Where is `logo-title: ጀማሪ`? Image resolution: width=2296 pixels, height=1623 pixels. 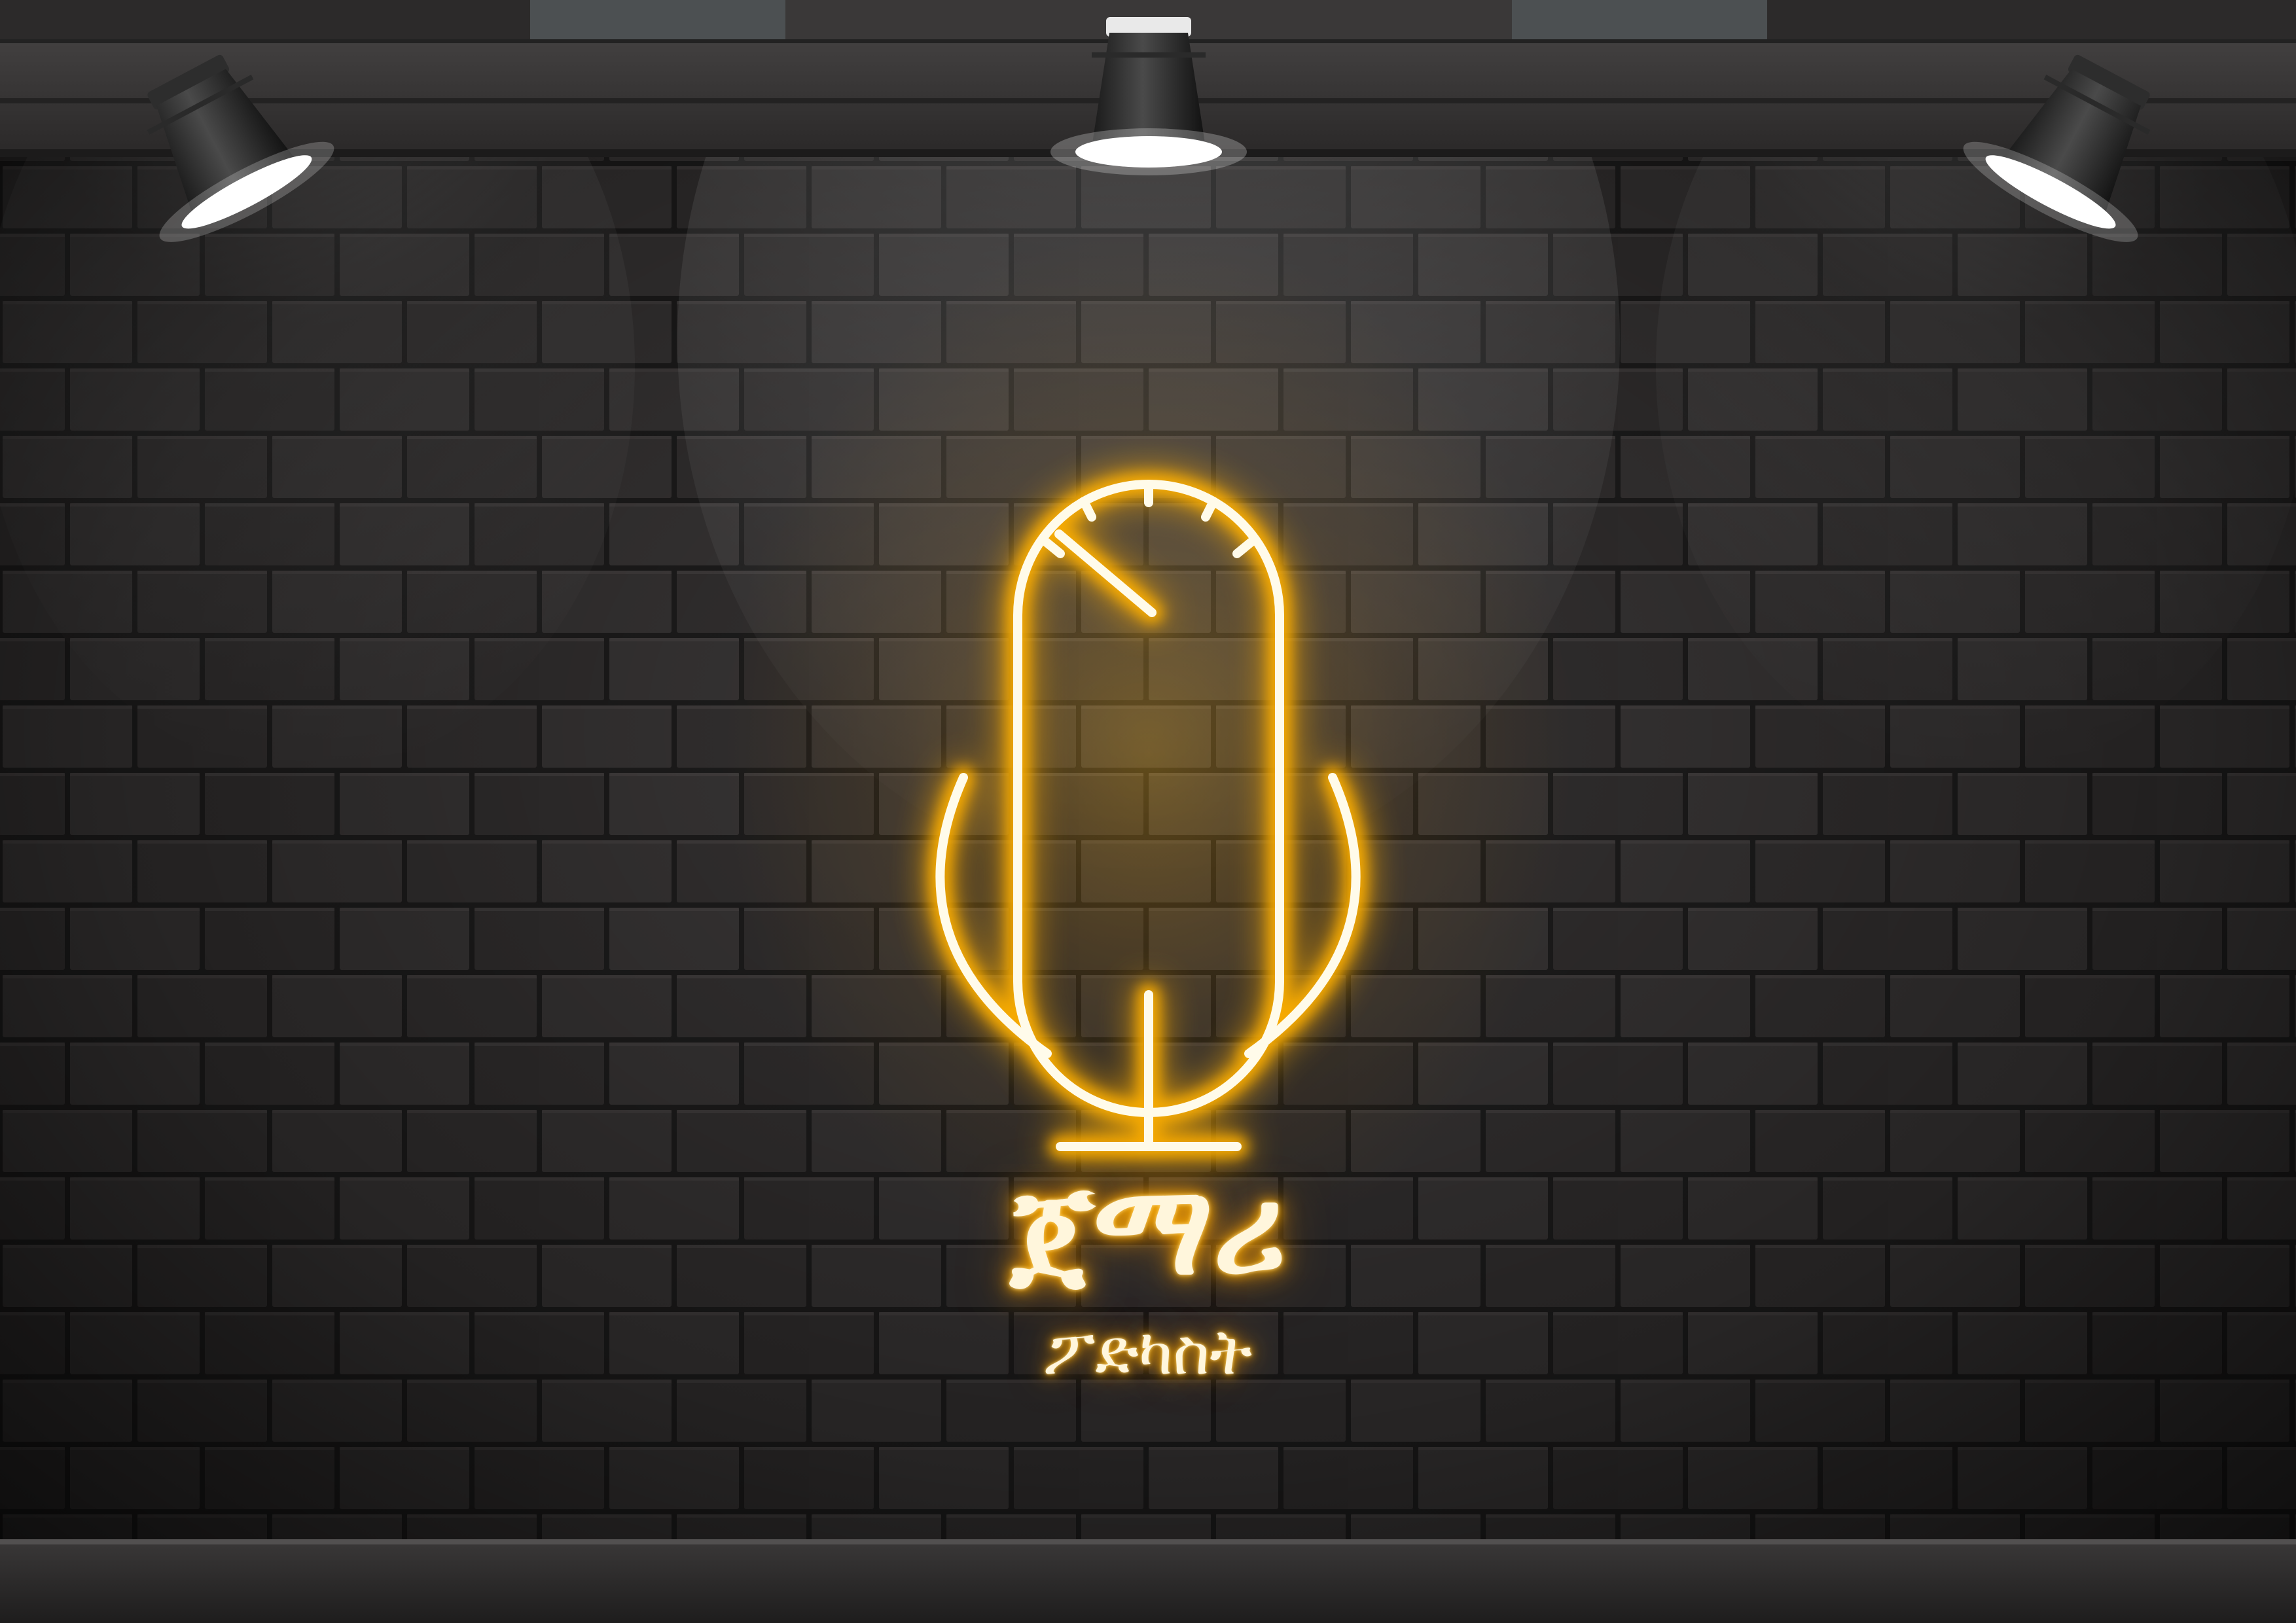
logo-title: ጀማሪ is located at coordinates (1148, 1230).